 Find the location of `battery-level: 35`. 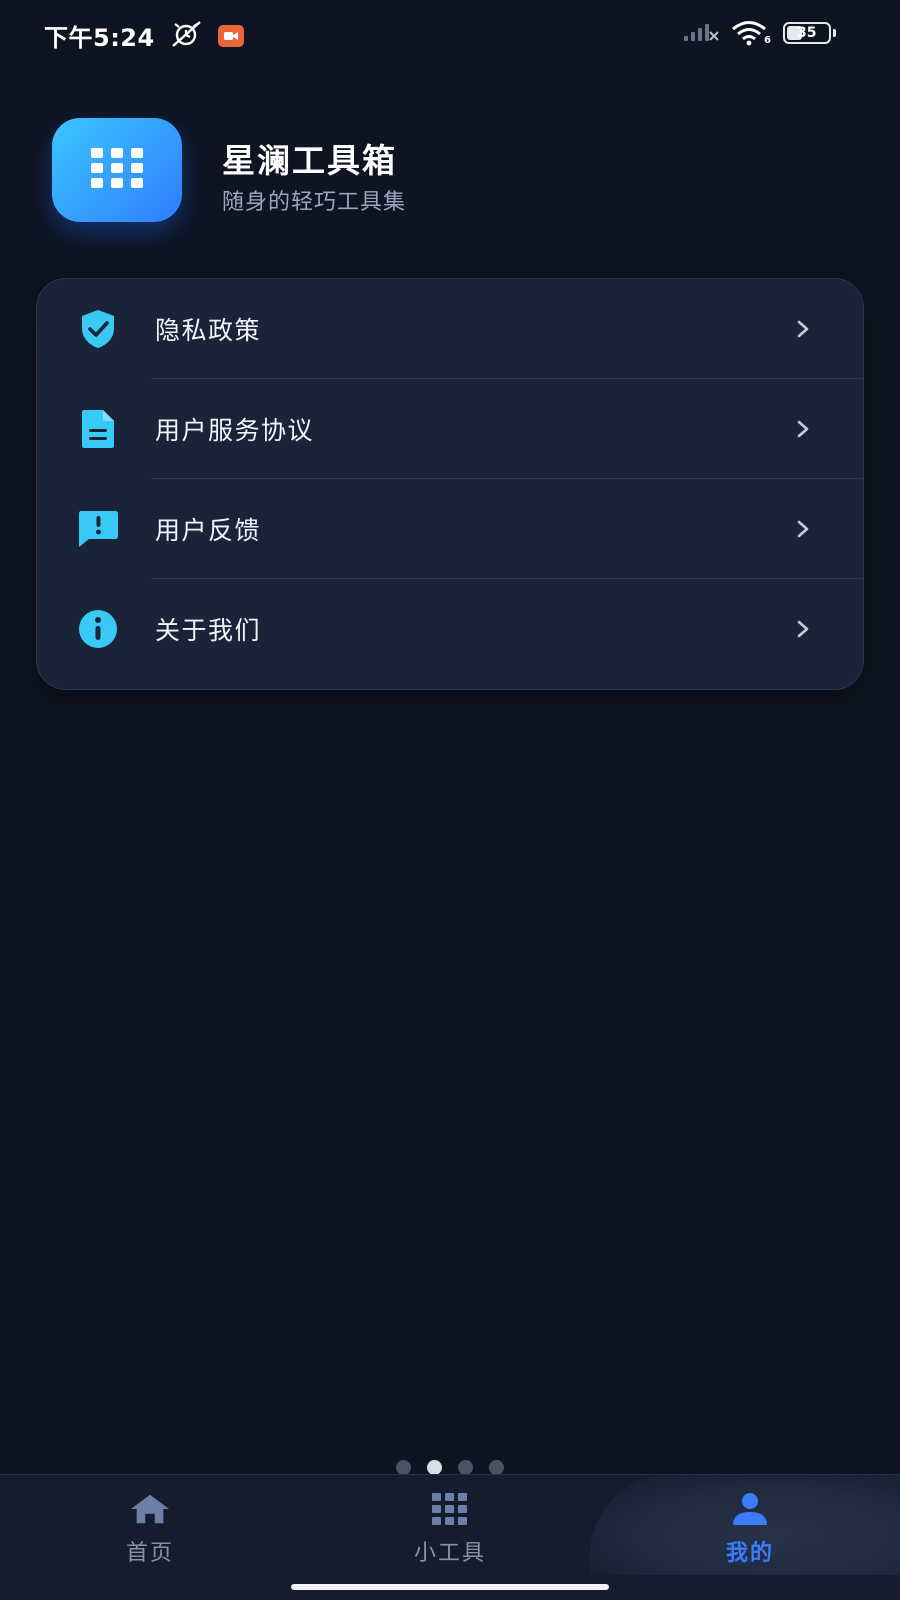

battery-level: 35 is located at coordinates (807, 33).